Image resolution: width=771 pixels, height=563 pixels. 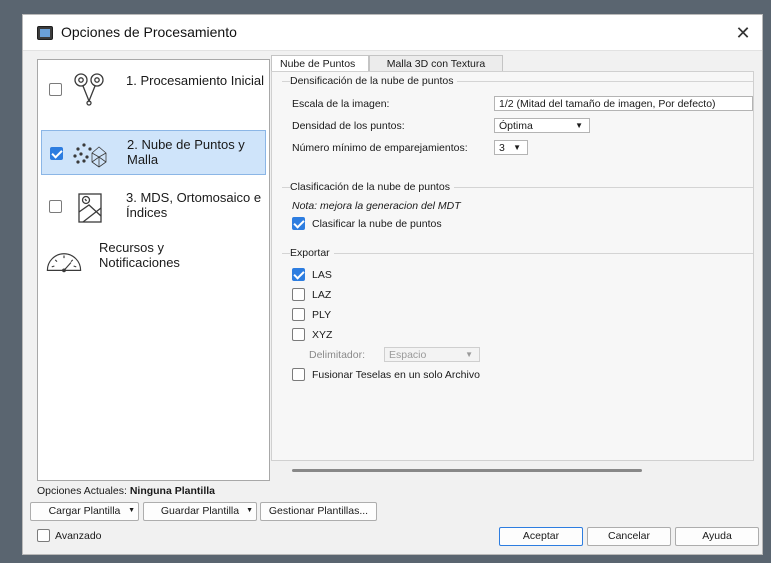 I want to click on export-las-checkbox, so click(x=298, y=274).